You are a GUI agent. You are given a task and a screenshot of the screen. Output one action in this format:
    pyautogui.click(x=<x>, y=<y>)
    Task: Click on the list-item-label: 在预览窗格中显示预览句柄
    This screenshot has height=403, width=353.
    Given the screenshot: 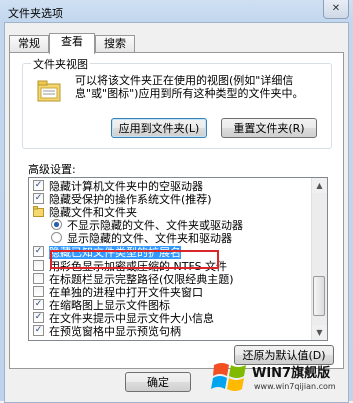 What is the action you would take?
    pyautogui.click(x=115, y=331)
    